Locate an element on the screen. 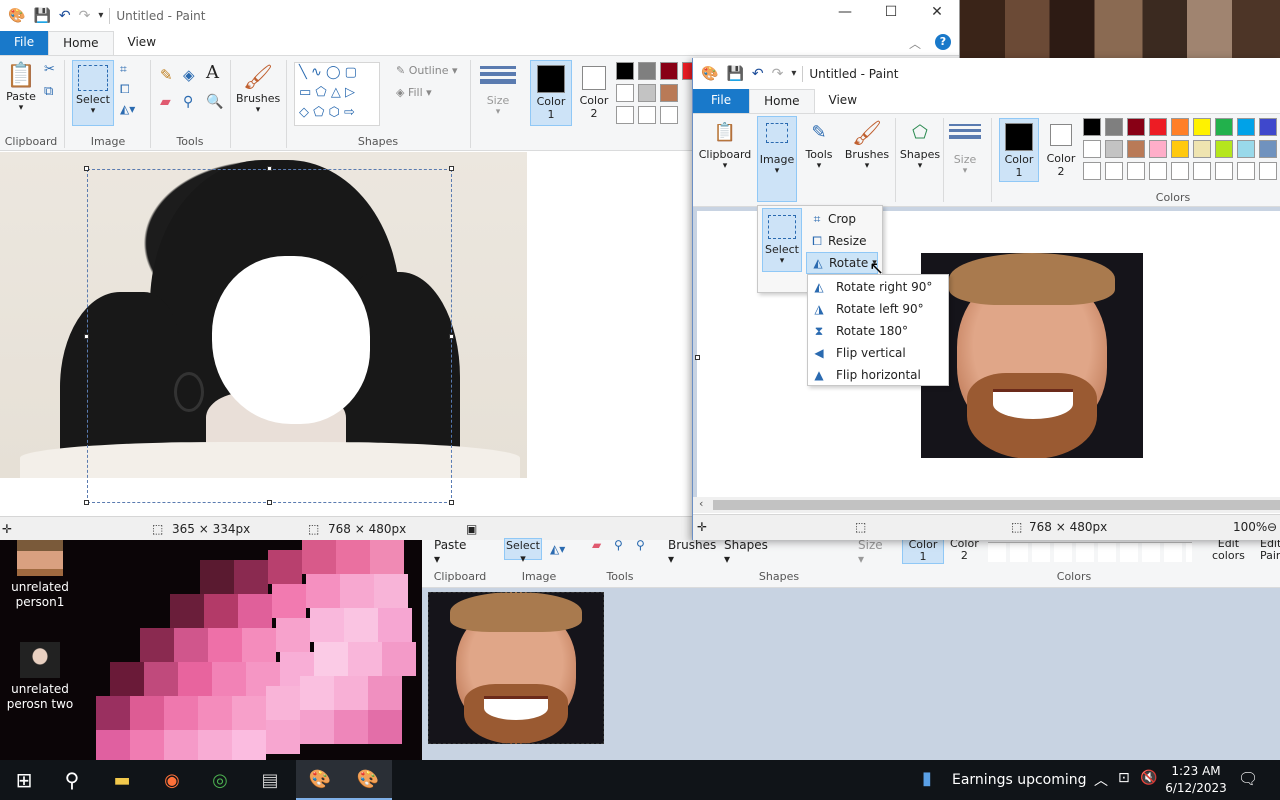 The width and height of the screenshot is (1280, 800). clipboard-button: 📋 Clipboard ▾ is located at coordinates (725, 144).